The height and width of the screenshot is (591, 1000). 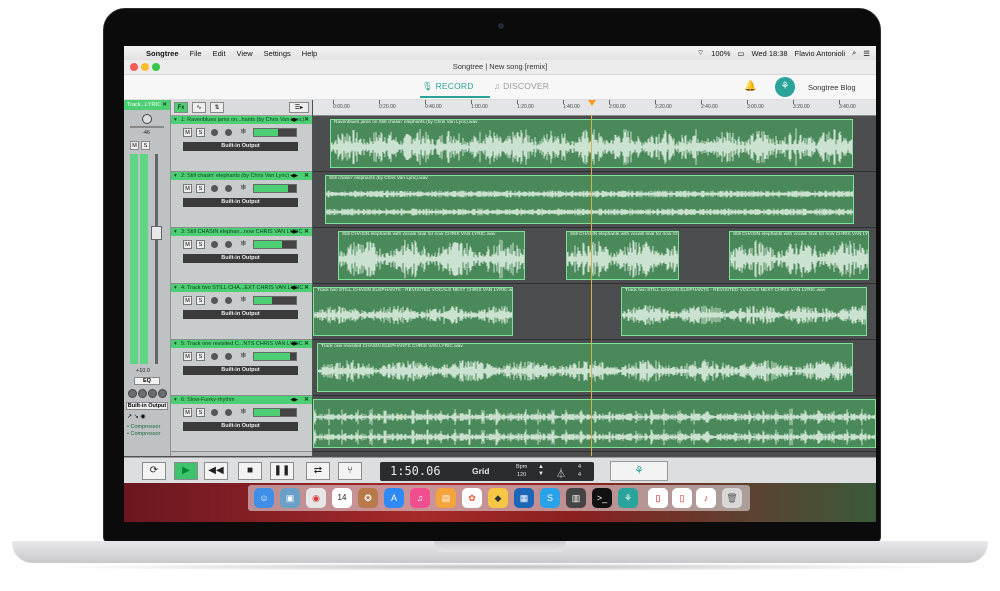 What do you see at coordinates (299, 107) in the screenshot?
I see `track-menu-icon: ☰▸` at bounding box center [299, 107].